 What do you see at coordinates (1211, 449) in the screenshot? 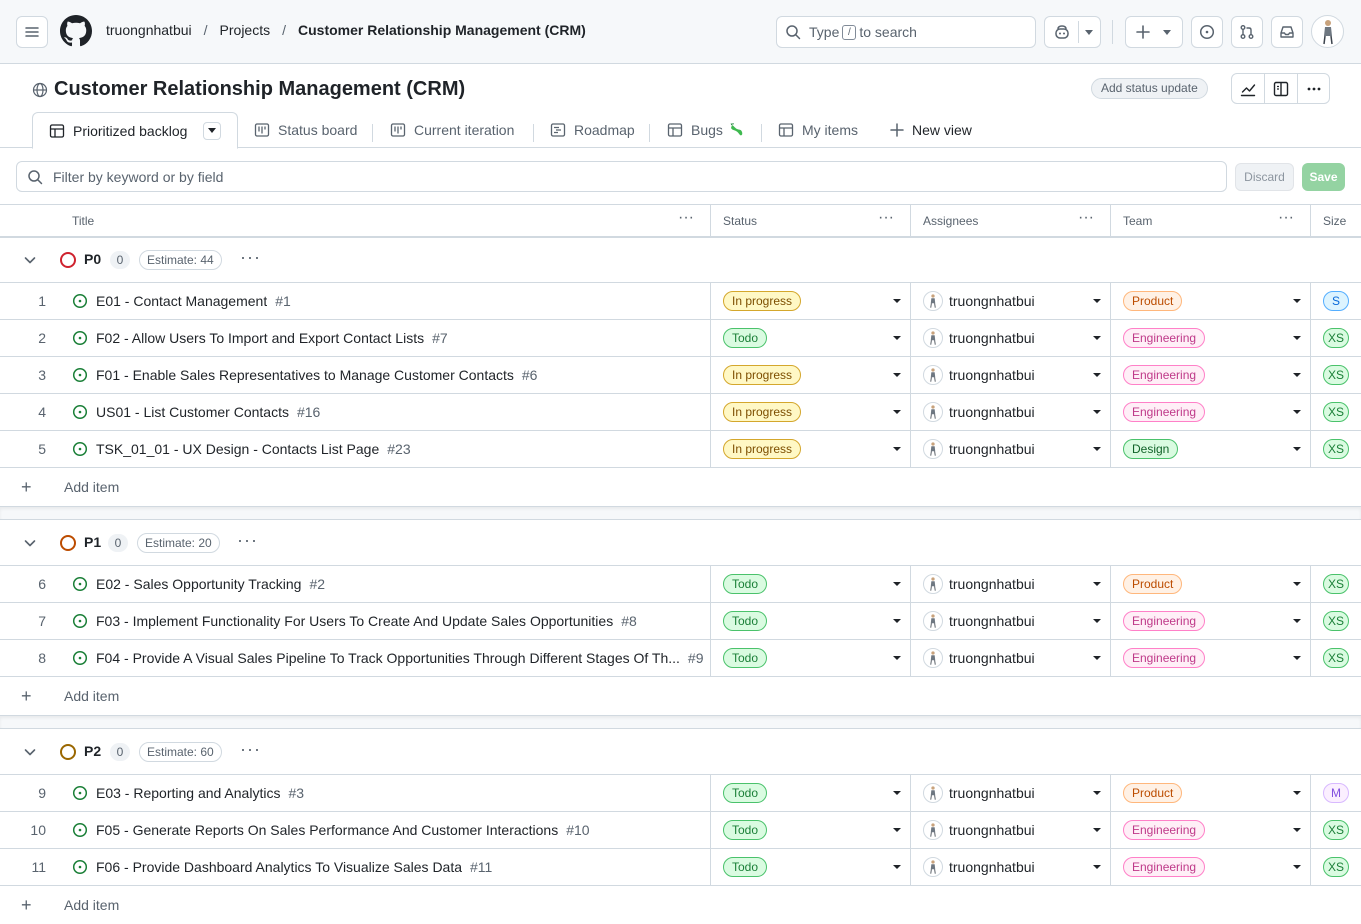
I see `team-cell: Design` at bounding box center [1211, 449].